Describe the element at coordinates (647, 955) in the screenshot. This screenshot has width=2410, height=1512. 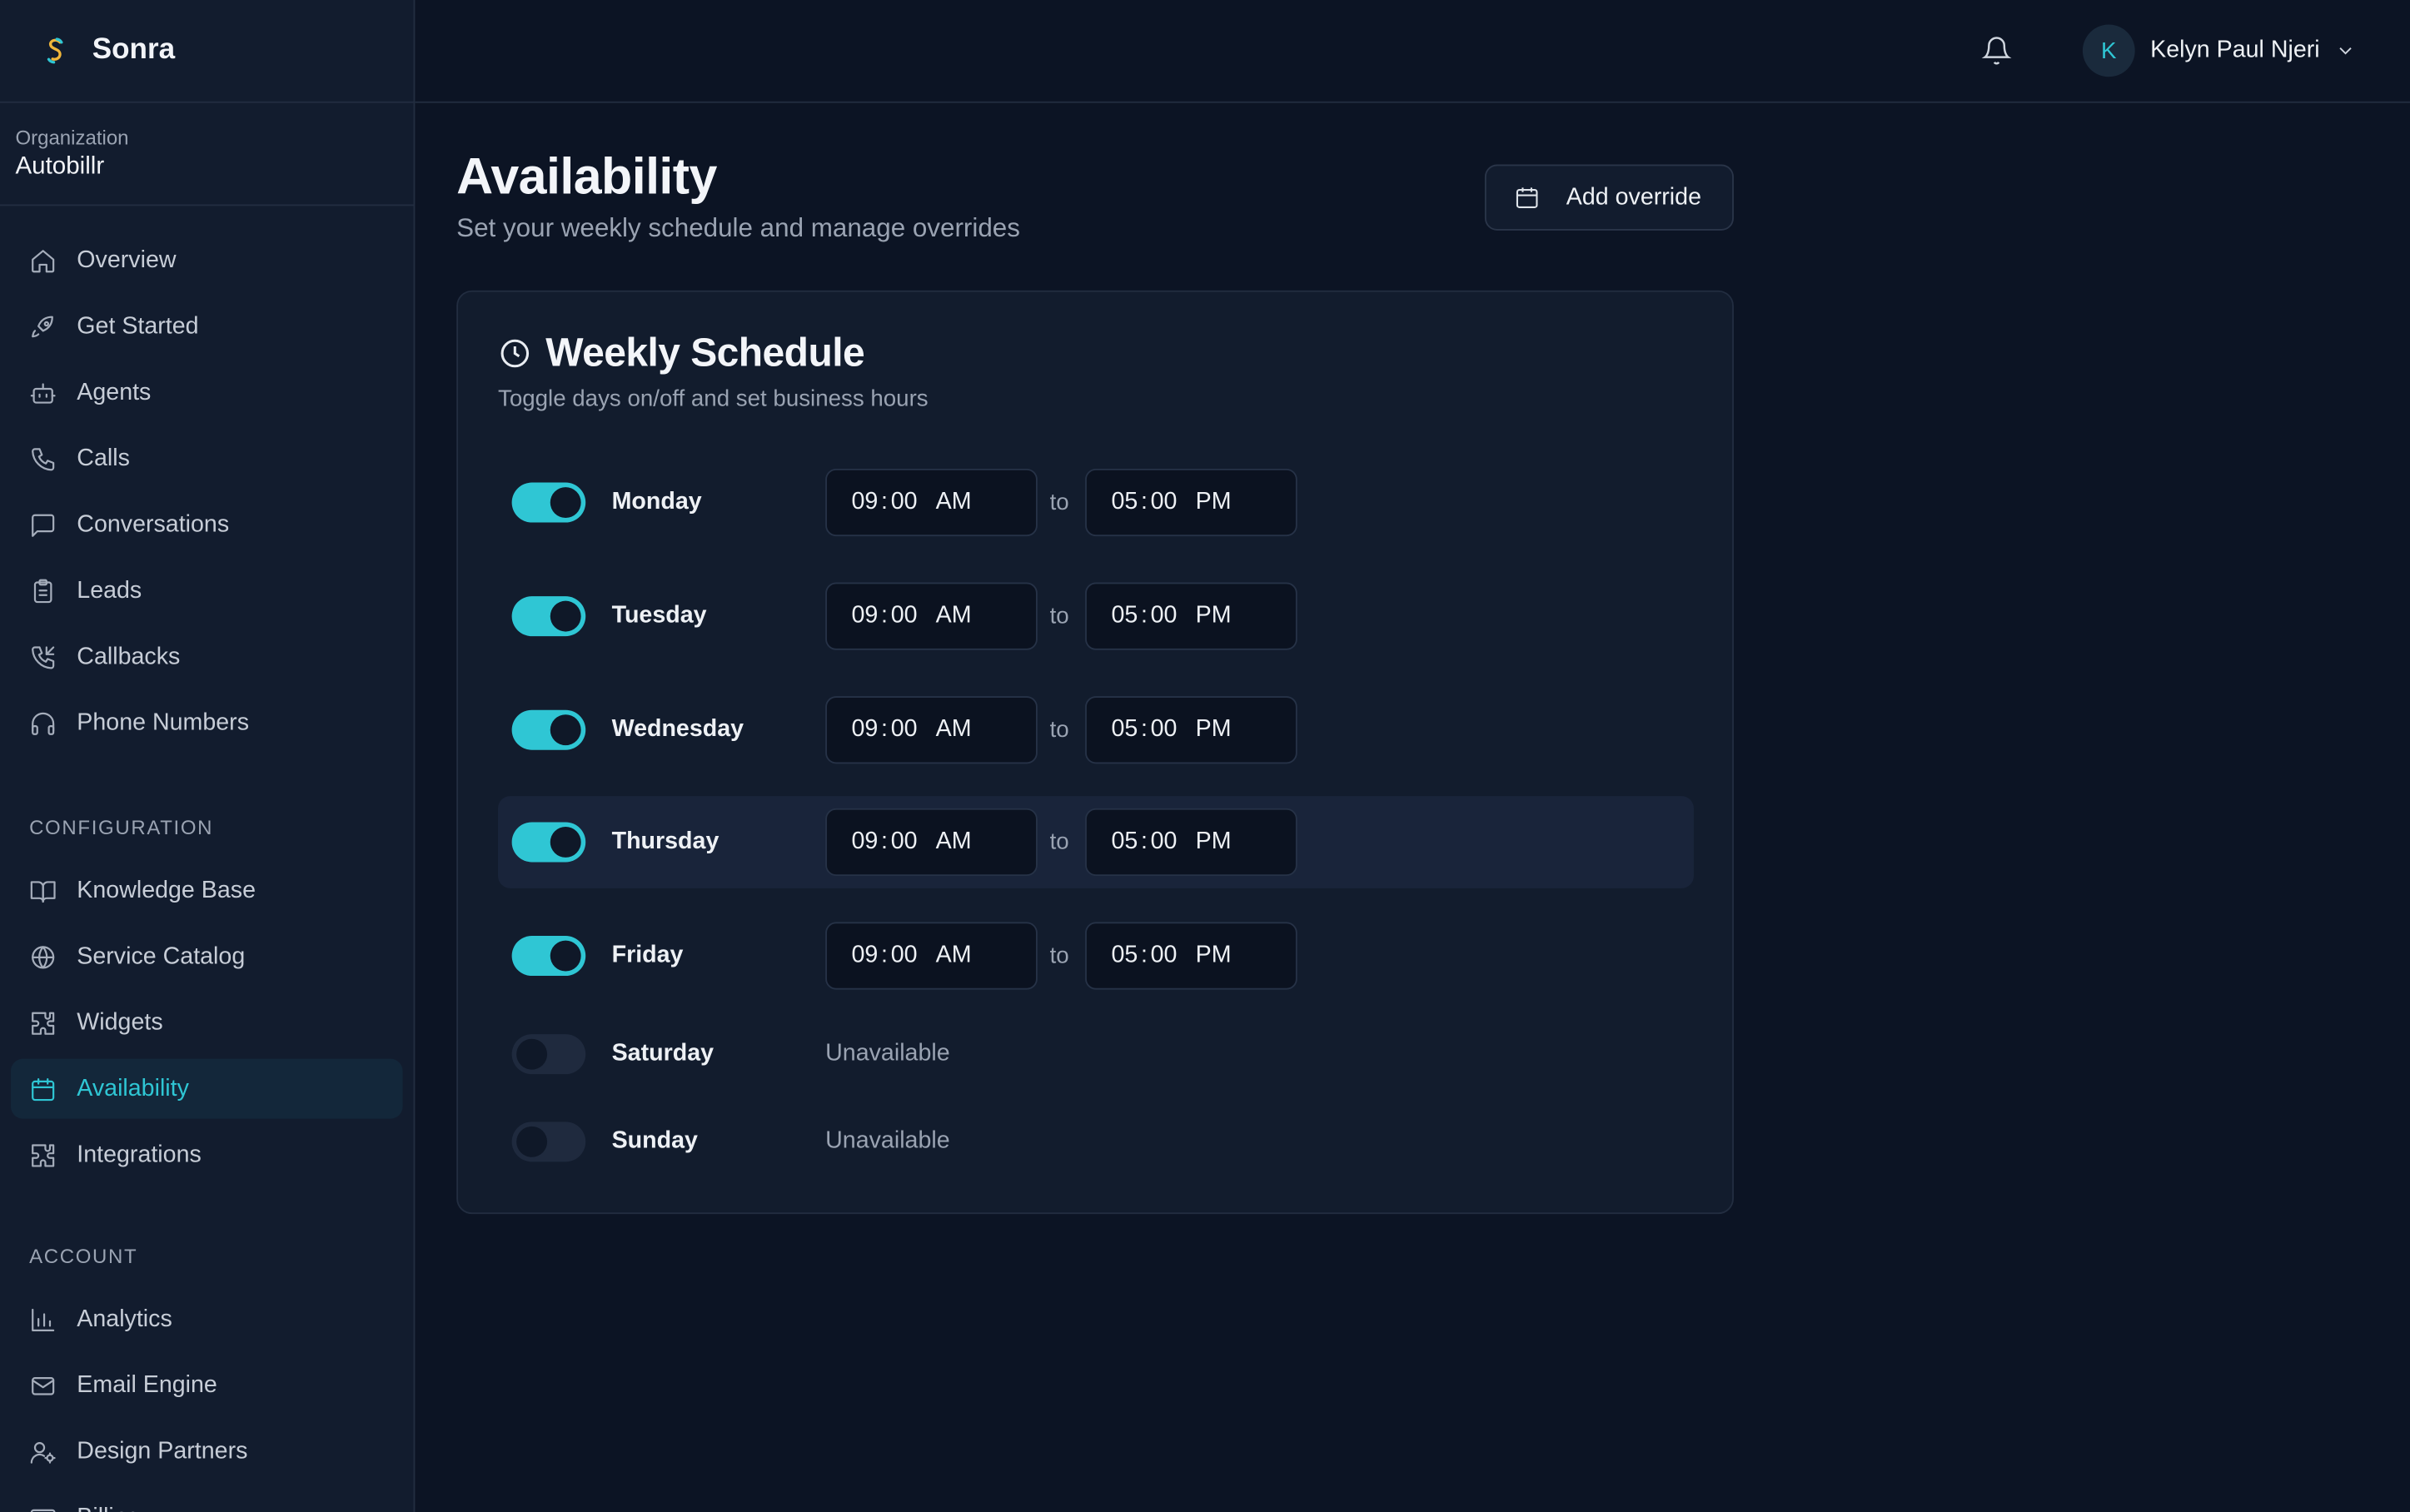
I see `day-name: Friday` at that location.